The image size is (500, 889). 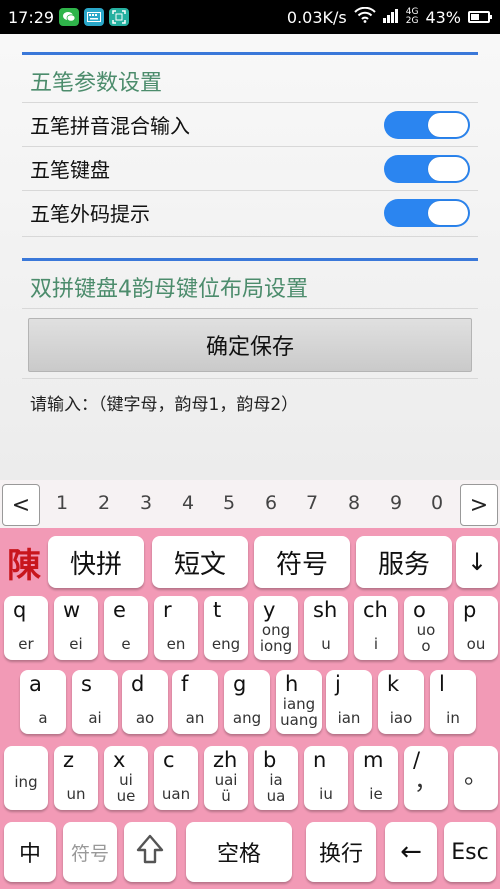 What do you see at coordinates (126, 628) in the screenshot?
I see `key-row1-2: ee` at bounding box center [126, 628].